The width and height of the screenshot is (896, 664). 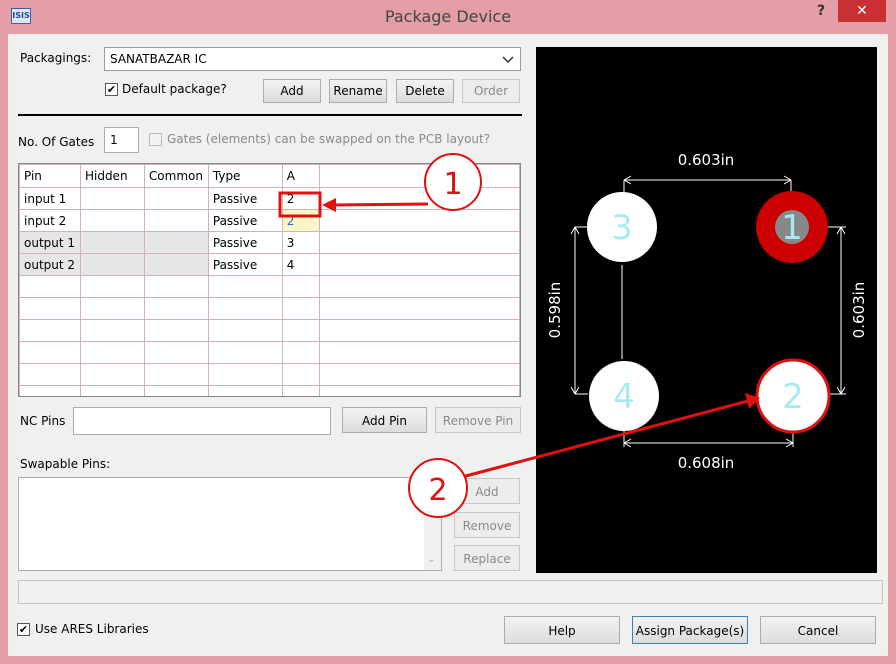 I want to click on packagings-value: SANATBAZAR IC, so click(x=158, y=59).